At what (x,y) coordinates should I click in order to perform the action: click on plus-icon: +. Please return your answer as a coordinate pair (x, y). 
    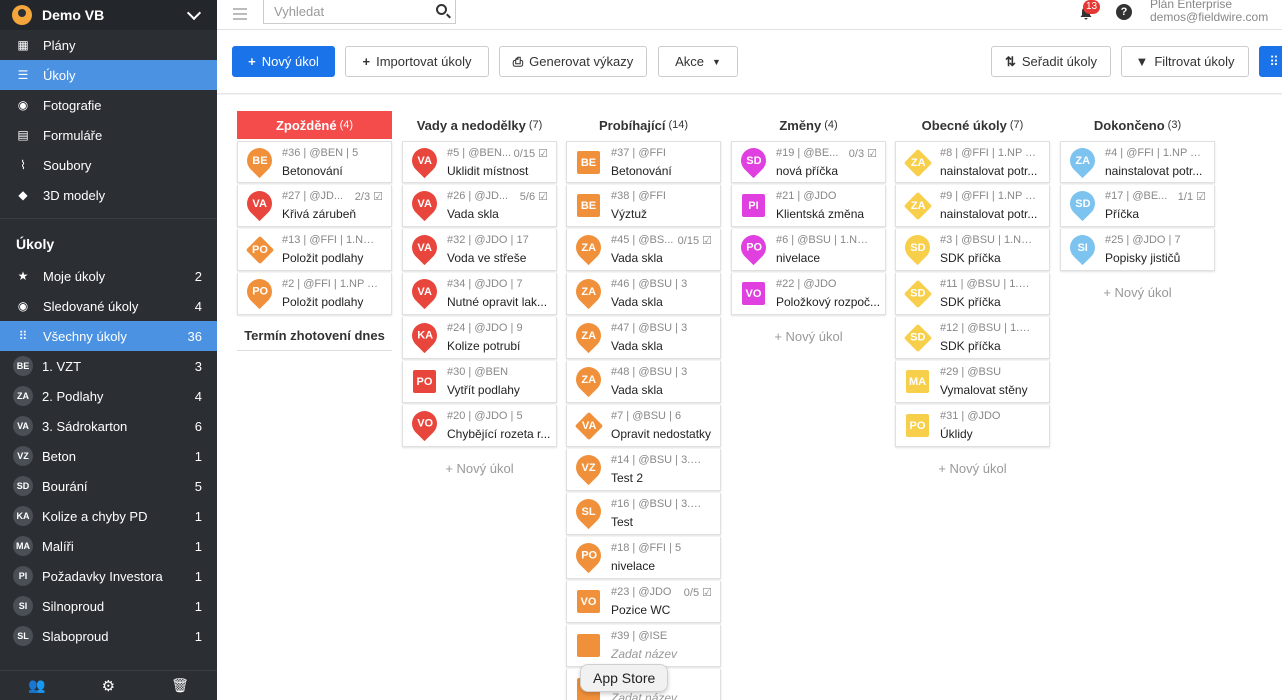
    Looking at the image, I should click on (366, 61).